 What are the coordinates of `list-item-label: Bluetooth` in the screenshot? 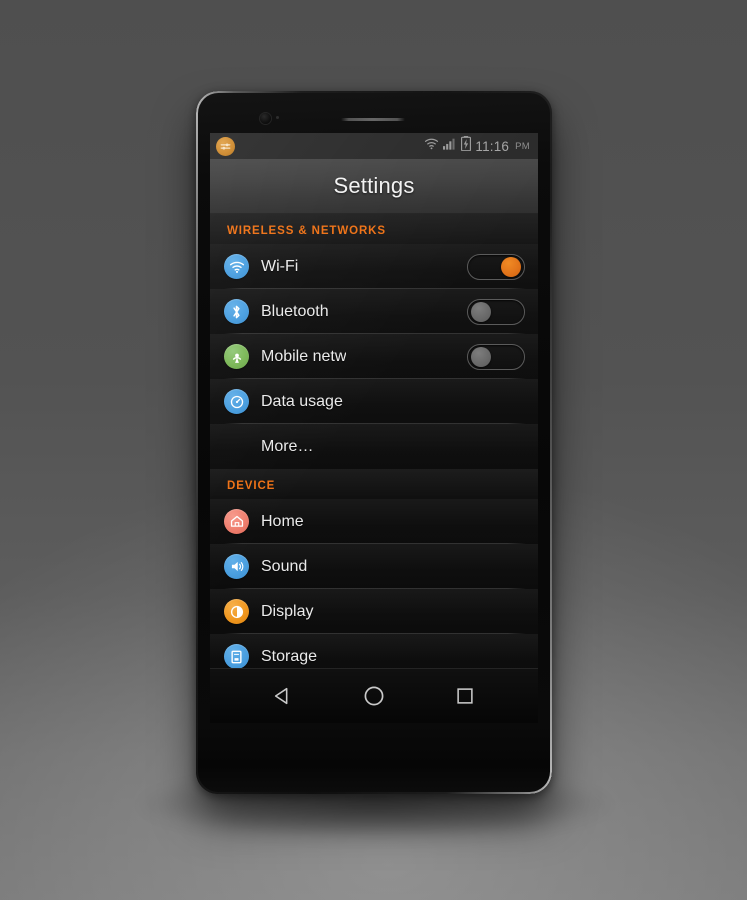 It's located at (295, 311).